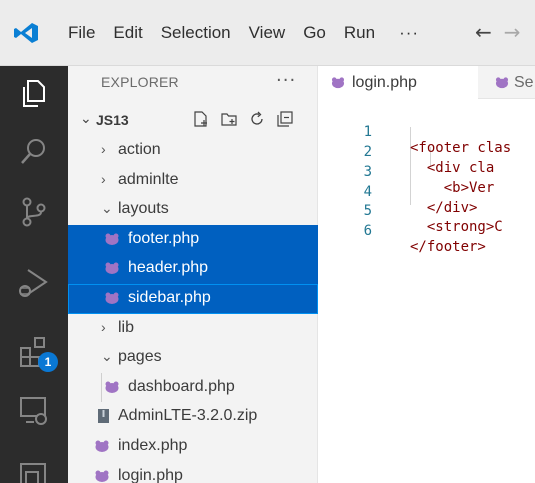  I want to click on workspace-section: ⌄ JS13, so click(193, 121).